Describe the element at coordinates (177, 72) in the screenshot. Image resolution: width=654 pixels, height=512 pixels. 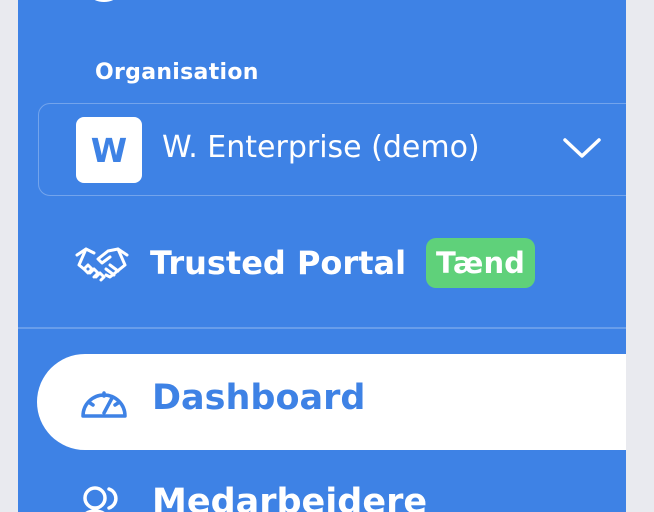
I see `section-label-organisation: Organisation` at that location.